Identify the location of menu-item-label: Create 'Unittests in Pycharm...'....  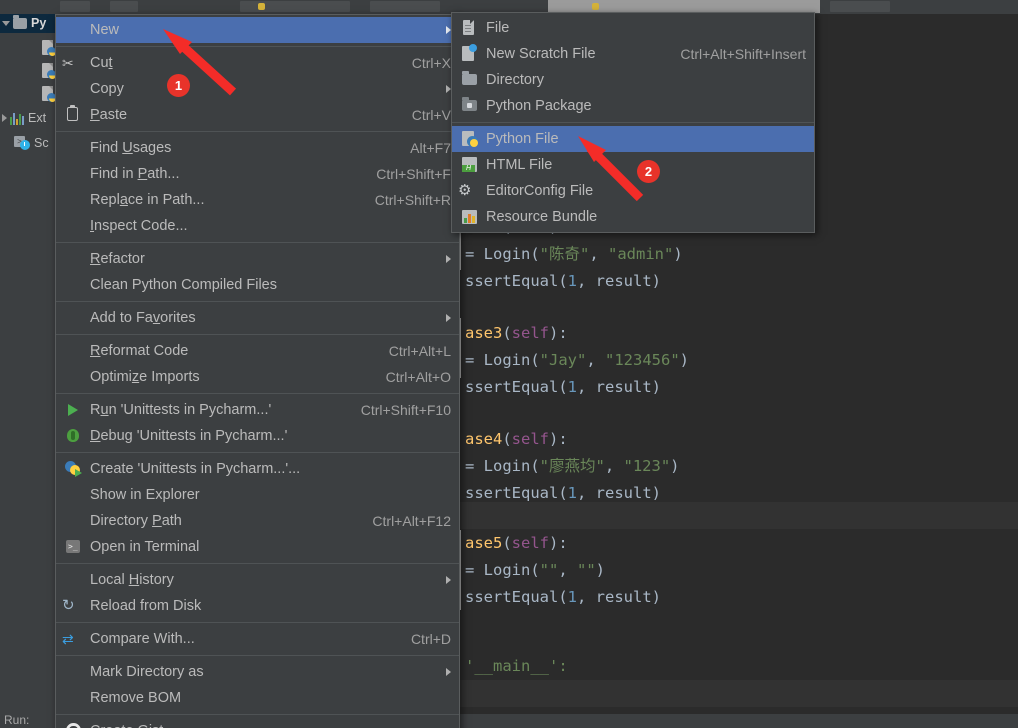
(195, 469).